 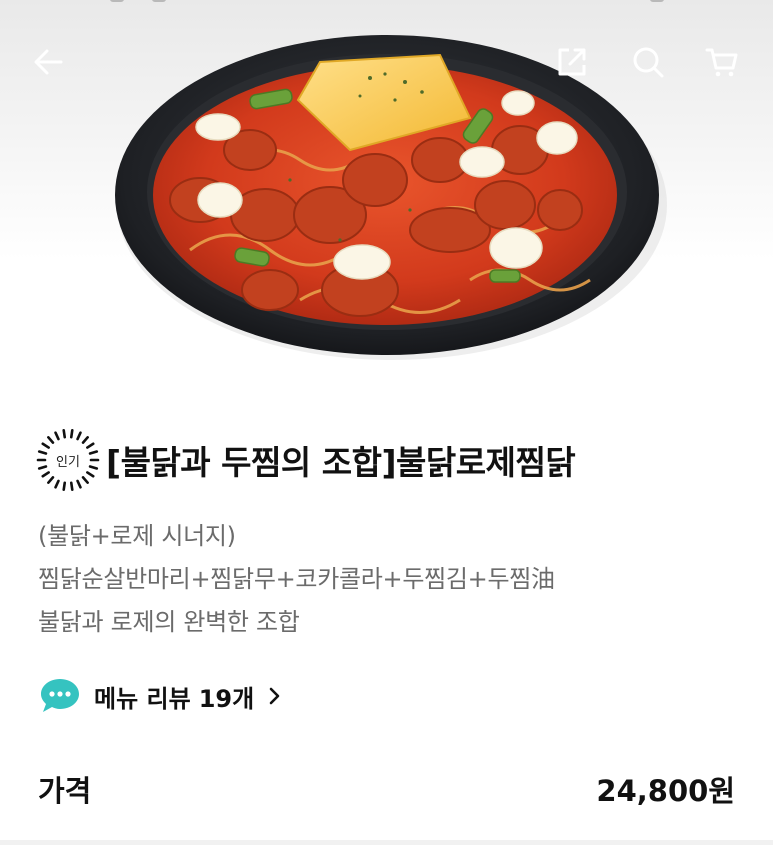 I want to click on cart-icon, so click(x=721, y=62).